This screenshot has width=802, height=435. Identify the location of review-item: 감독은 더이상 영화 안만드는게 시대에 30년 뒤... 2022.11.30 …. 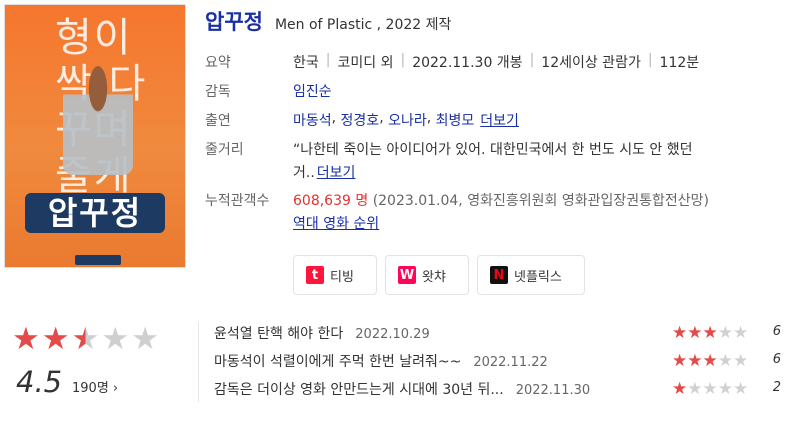
(501, 390).